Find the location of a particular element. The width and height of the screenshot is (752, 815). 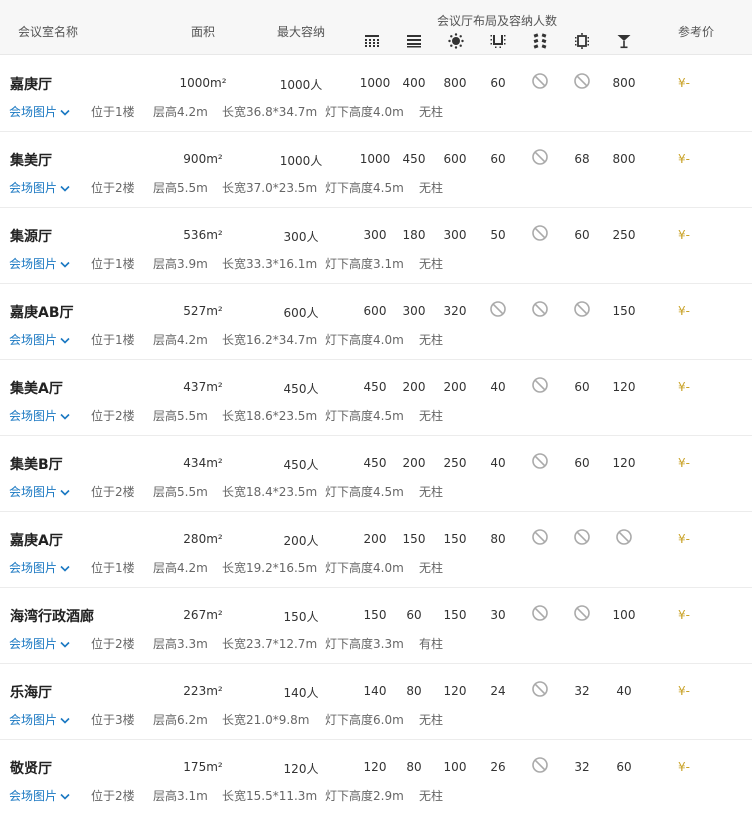

room-capacity: 200人 is located at coordinates (301, 541).